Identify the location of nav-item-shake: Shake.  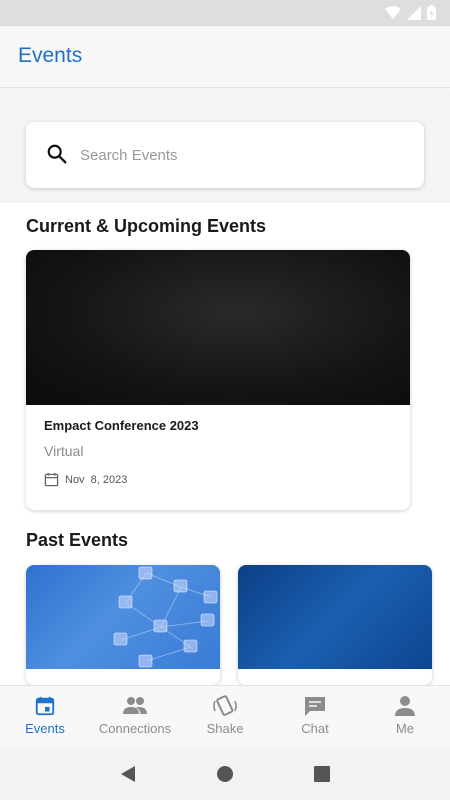
(225, 716).